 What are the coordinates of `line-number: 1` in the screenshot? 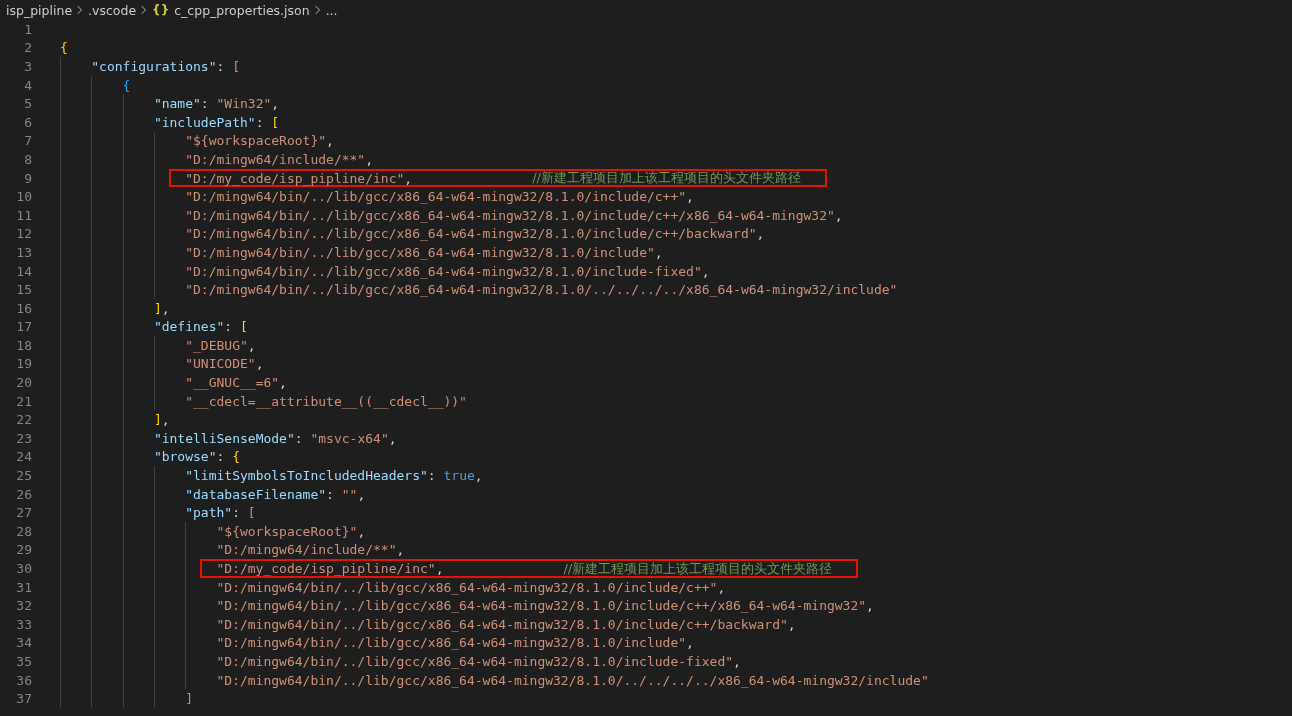 It's located at (27, 29).